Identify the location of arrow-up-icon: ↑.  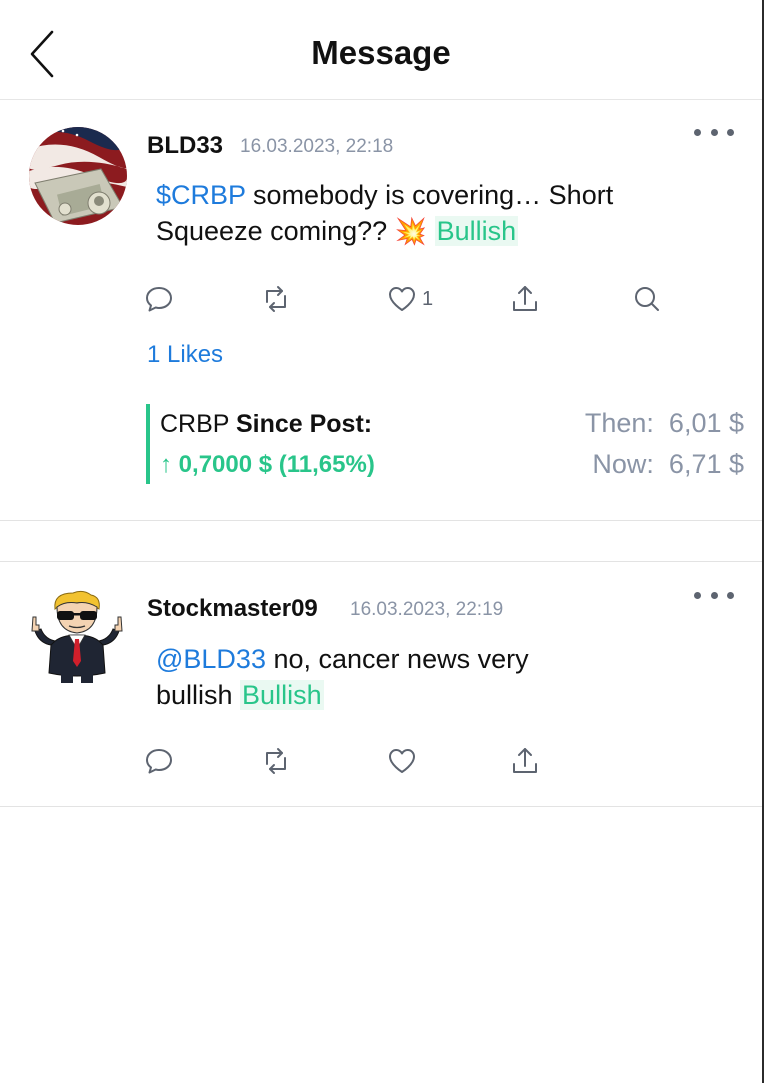
(166, 464).